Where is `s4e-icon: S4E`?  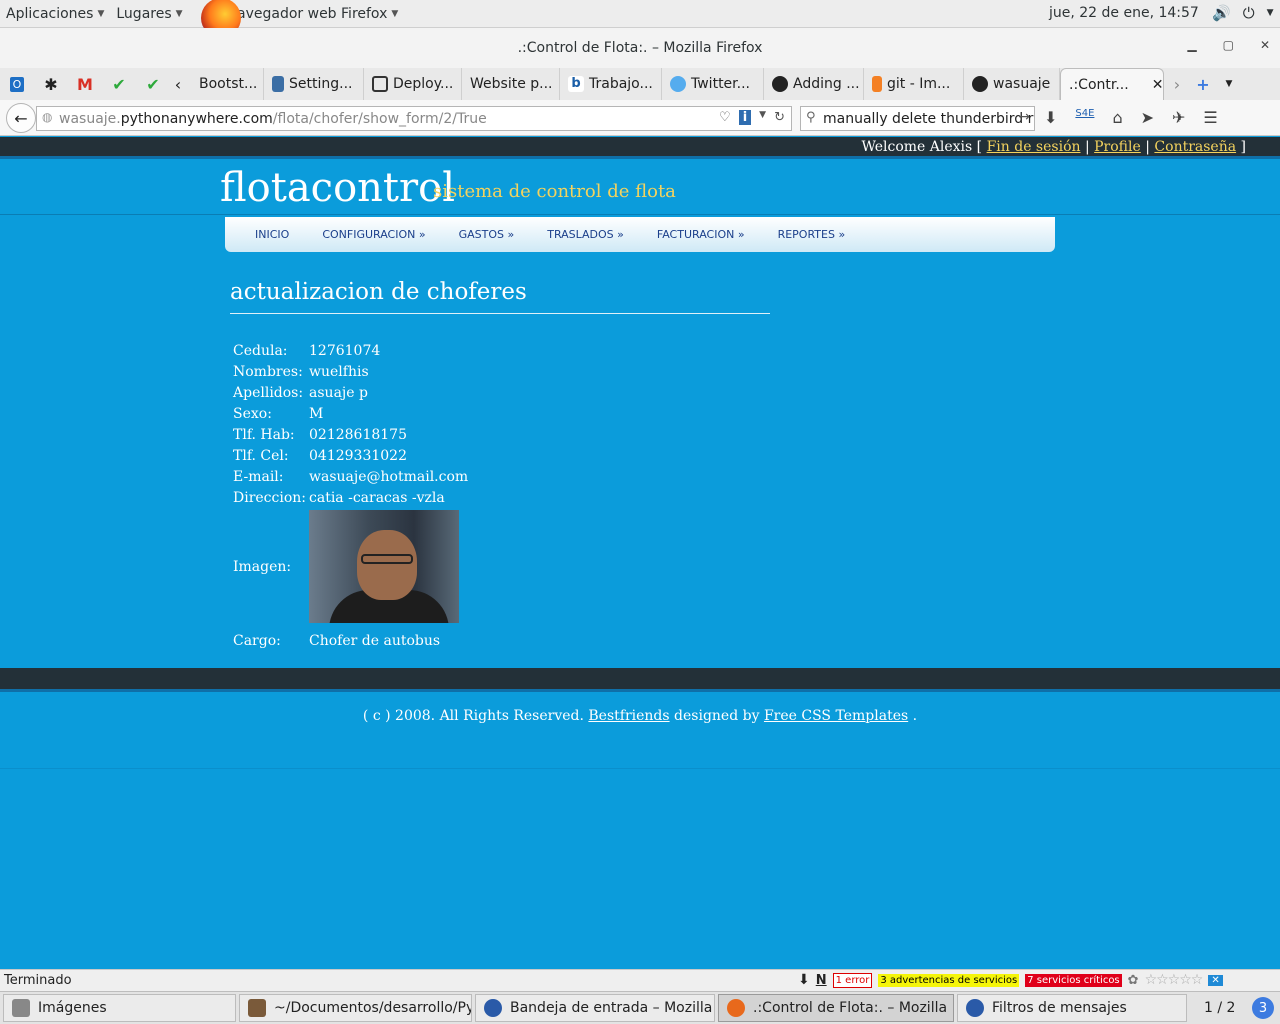
s4e-icon: S4E is located at coordinates (1084, 117).